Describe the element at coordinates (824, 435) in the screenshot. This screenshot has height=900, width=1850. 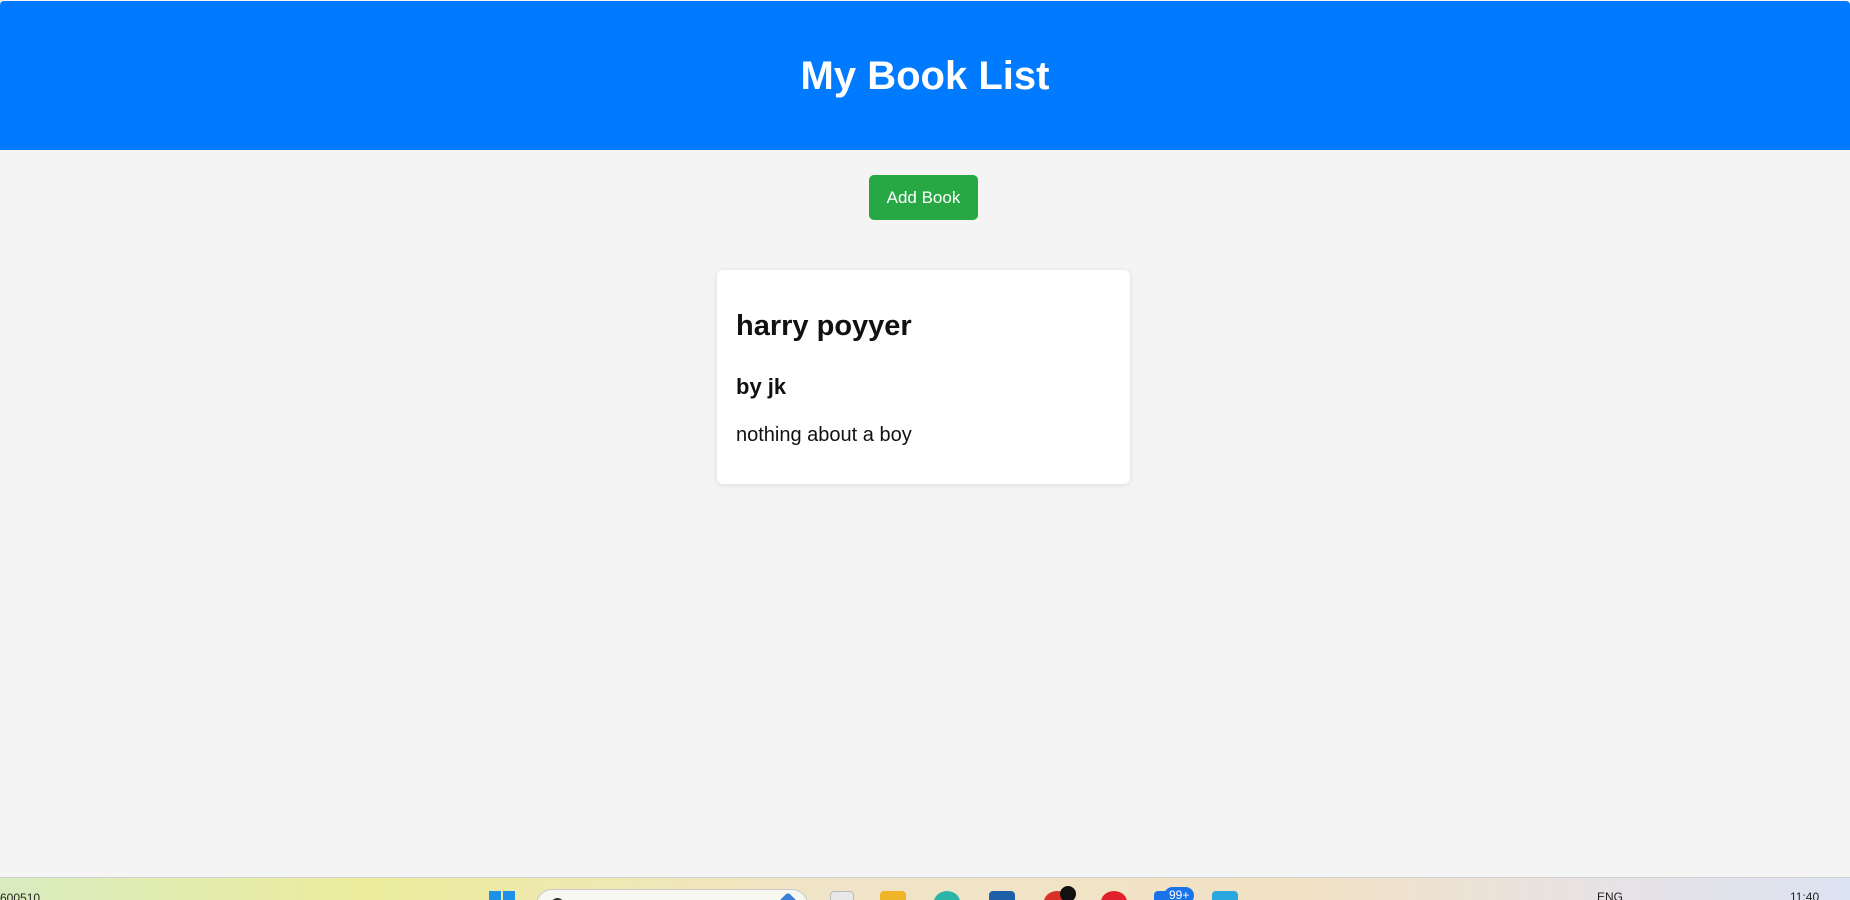
I see `book-description: nothing about a boy` at that location.